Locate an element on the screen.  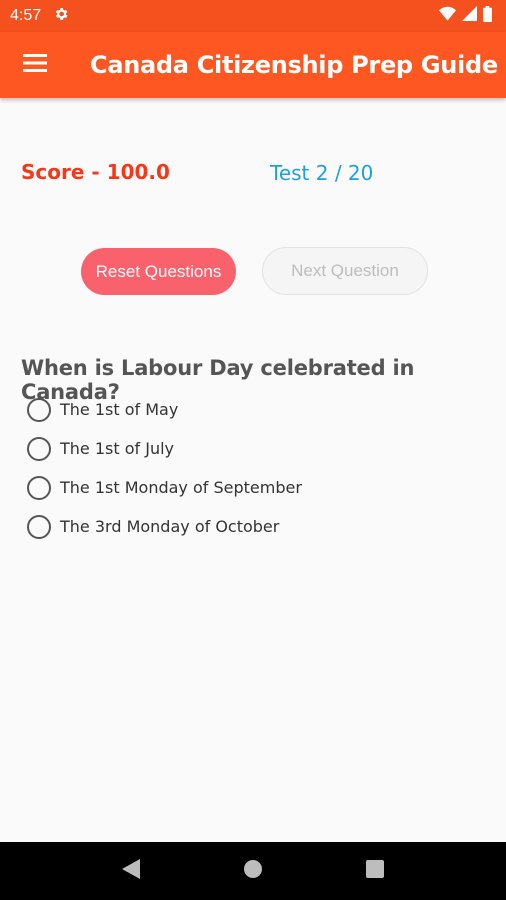
answer-option: The 3rd Monday of October is located at coordinates (164, 526).